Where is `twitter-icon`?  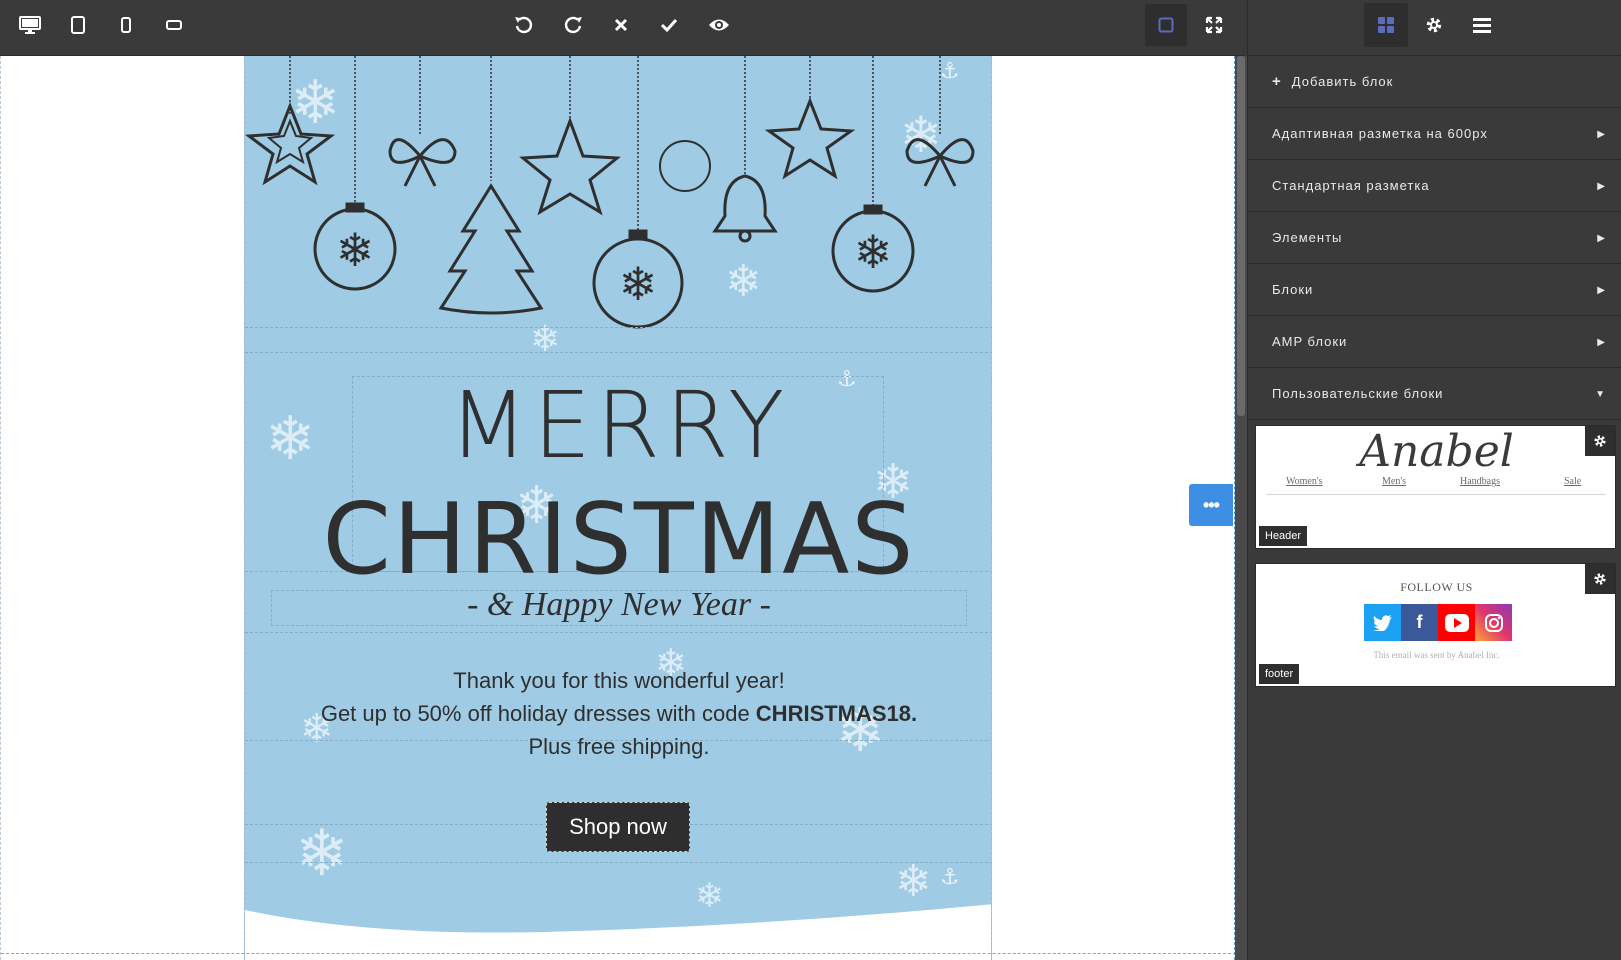
twitter-icon is located at coordinates (1382, 622).